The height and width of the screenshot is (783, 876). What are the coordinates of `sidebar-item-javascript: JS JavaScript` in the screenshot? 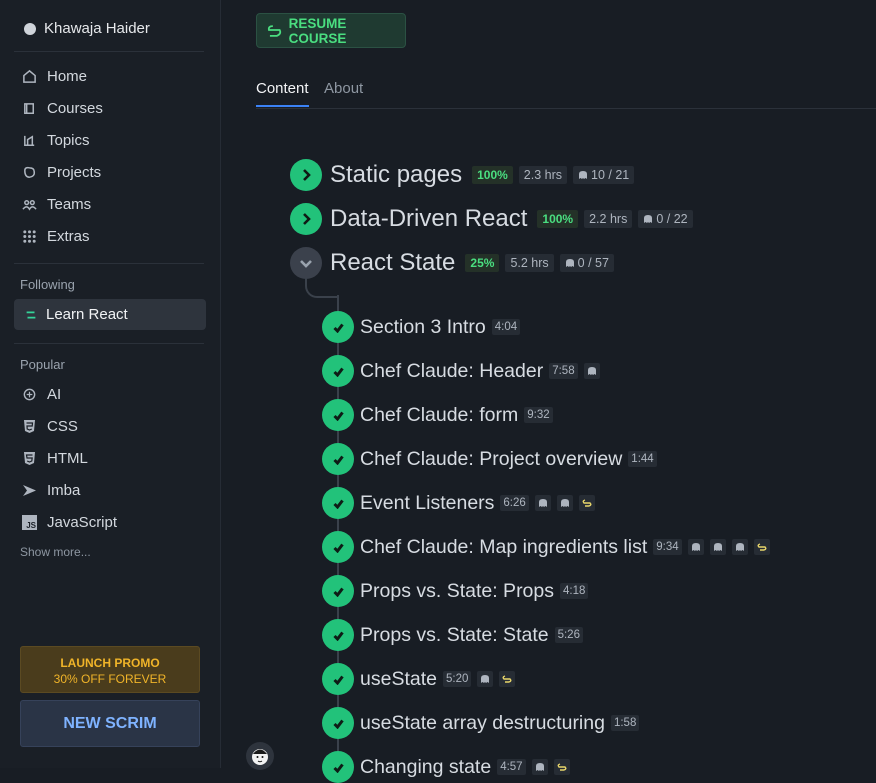 It's located at (69, 522).